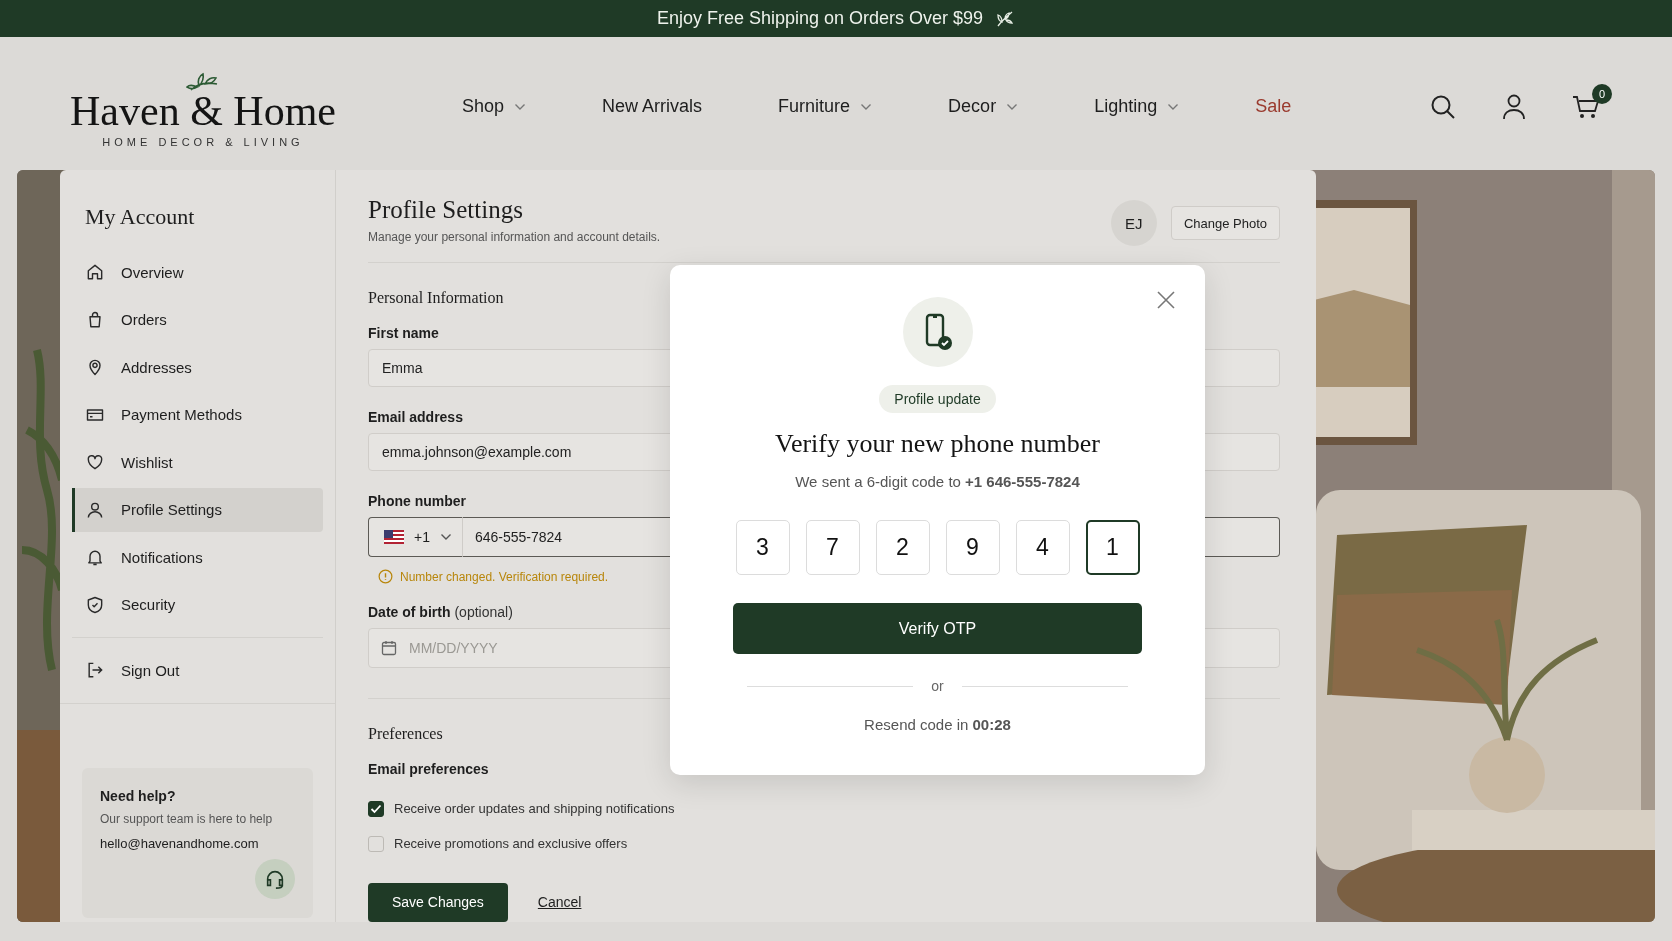 The height and width of the screenshot is (941, 1672). Describe the element at coordinates (197, 414) in the screenshot. I see `sidebar-item: Payment Methods` at that location.